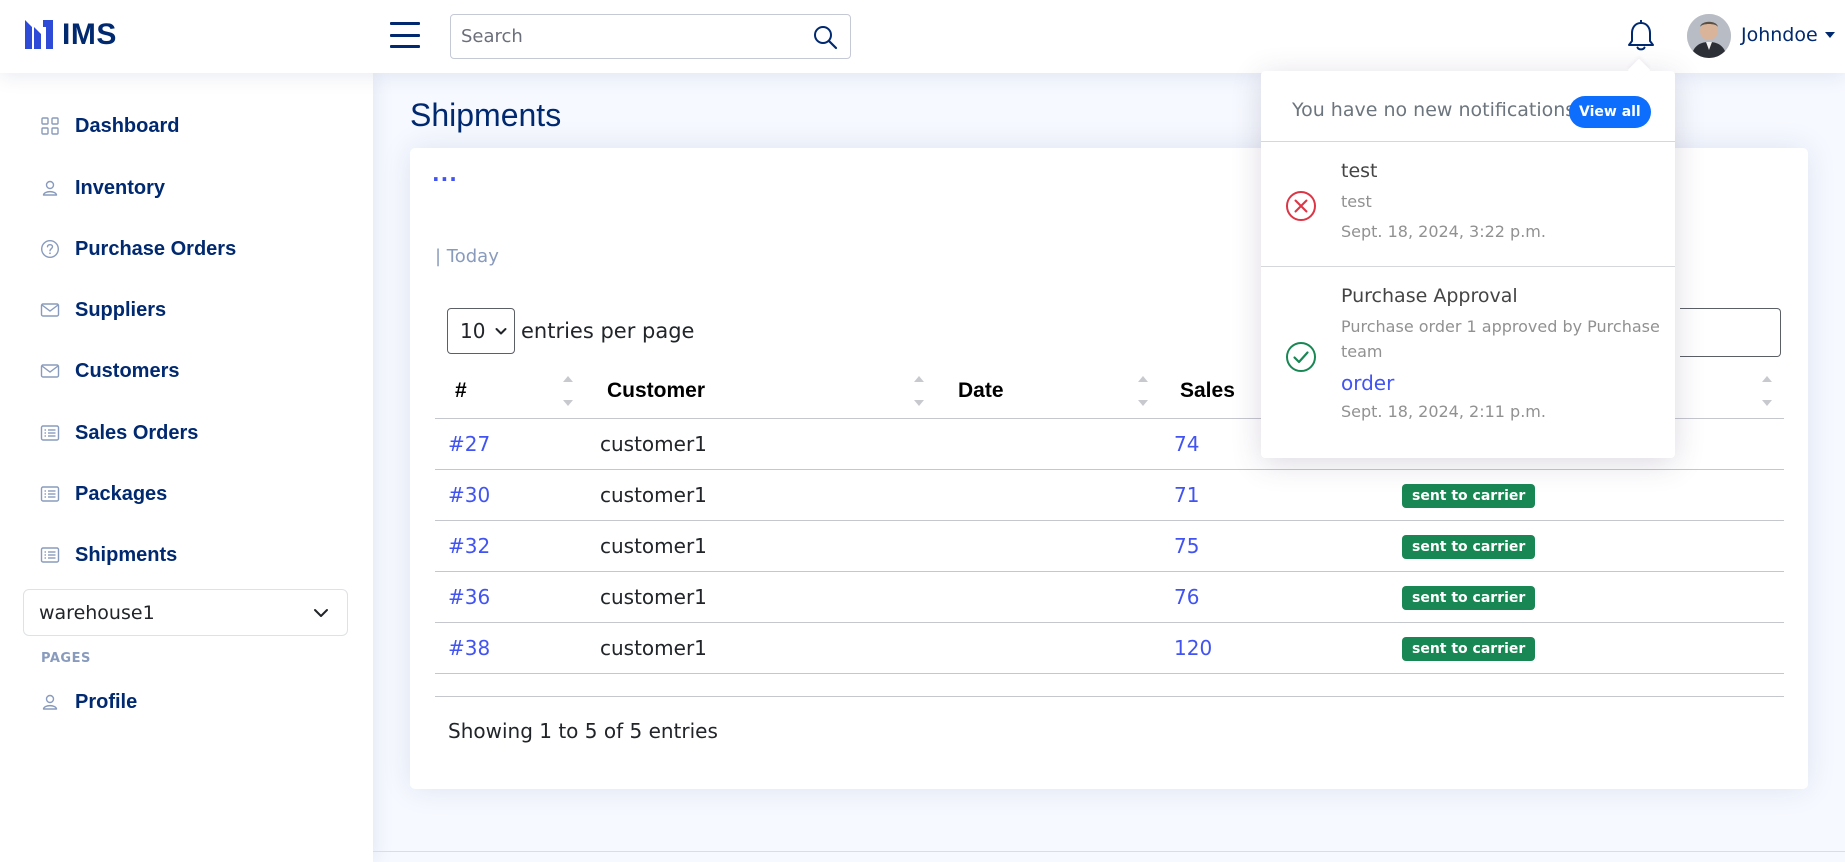  What do you see at coordinates (121, 493) in the screenshot?
I see `sidebar-item-label: Packages` at bounding box center [121, 493].